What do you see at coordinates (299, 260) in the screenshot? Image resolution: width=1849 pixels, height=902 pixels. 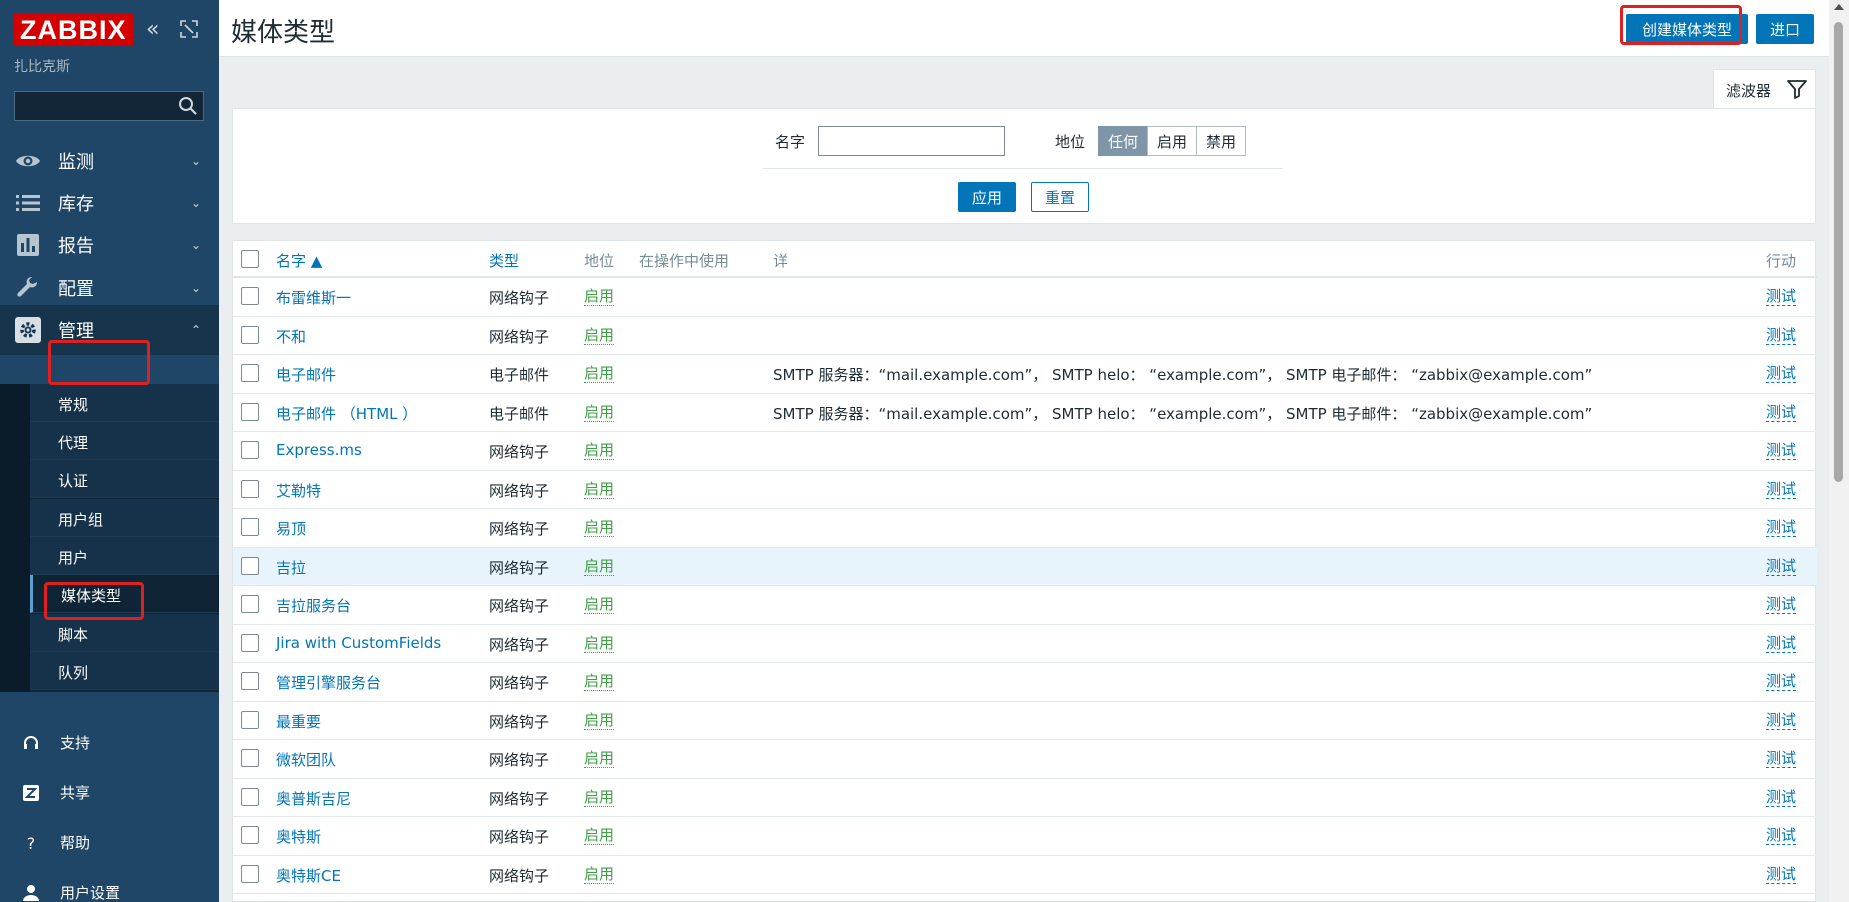 I see `column-header-name: 名字 ▲` at bounding box center [299, 260].